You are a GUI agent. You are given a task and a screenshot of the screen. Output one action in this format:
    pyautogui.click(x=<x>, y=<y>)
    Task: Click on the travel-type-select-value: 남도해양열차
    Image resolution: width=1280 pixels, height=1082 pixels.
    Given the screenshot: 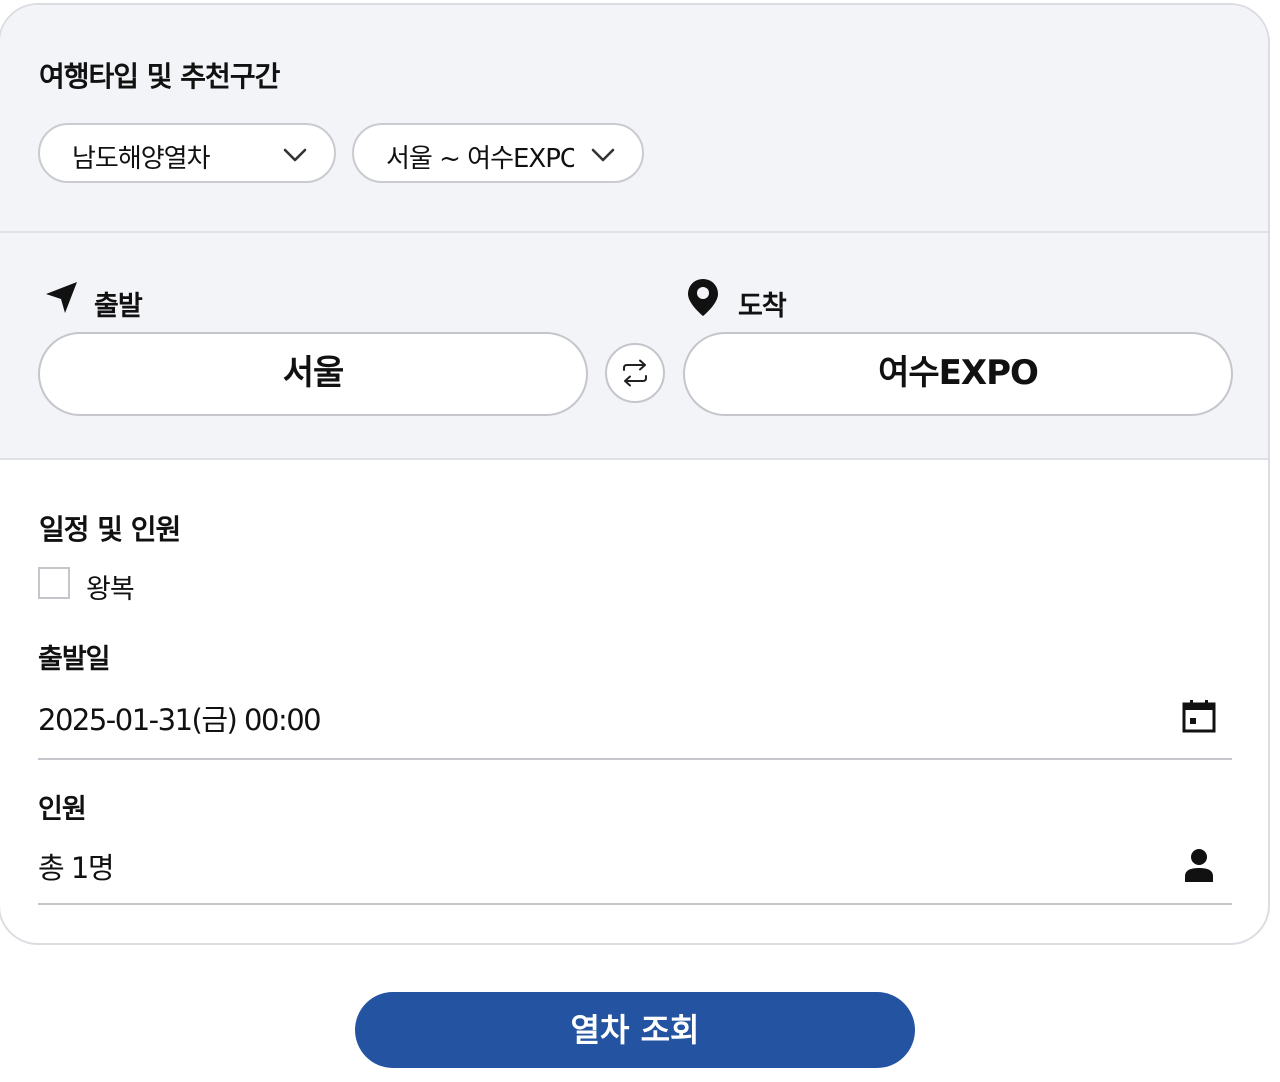 What is the action you would take?
    pyautogui.click(x=141, y=159)
    